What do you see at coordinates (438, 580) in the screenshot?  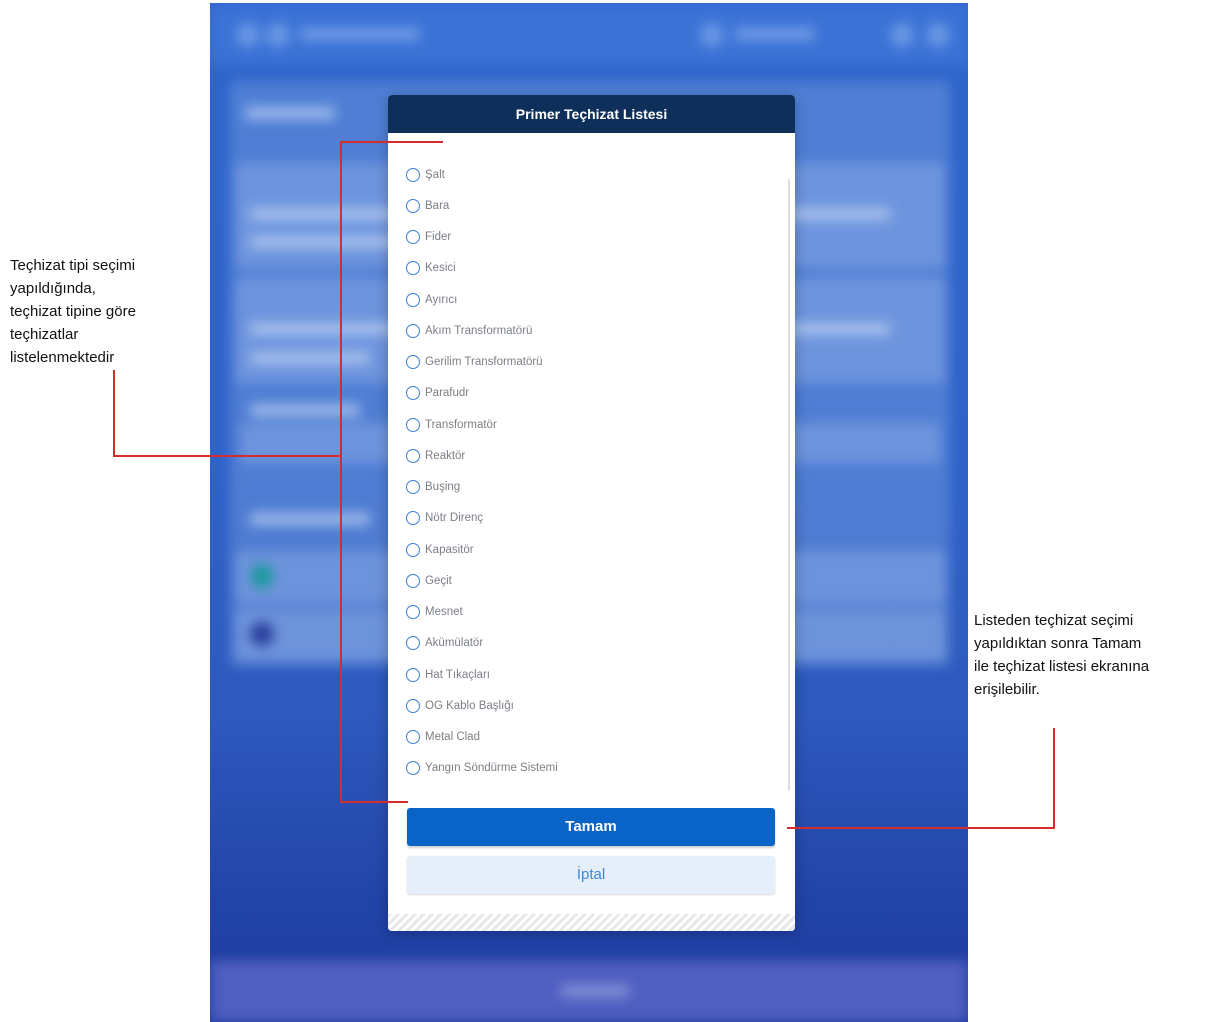 I see `equipment-option-label: Geçit` at bounding box center [438, 580].